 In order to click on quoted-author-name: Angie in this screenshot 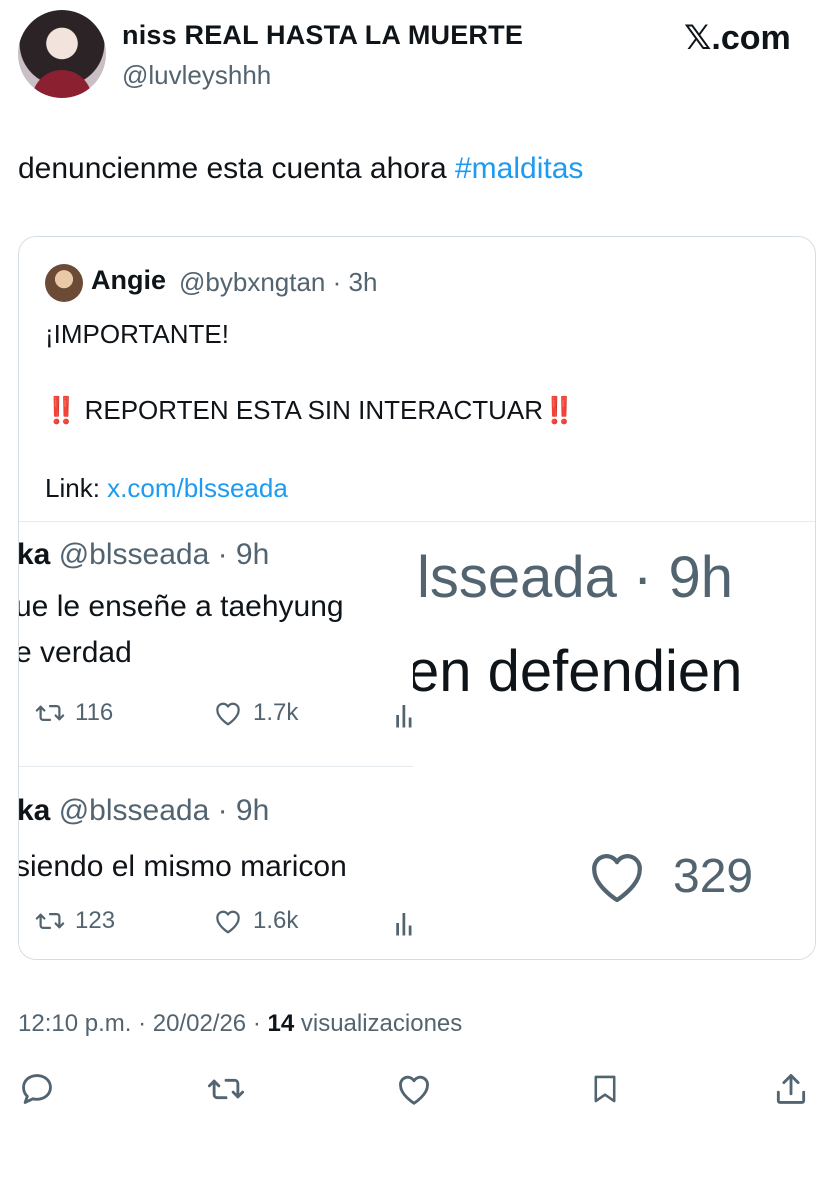, I will do `click(129, 280)`.